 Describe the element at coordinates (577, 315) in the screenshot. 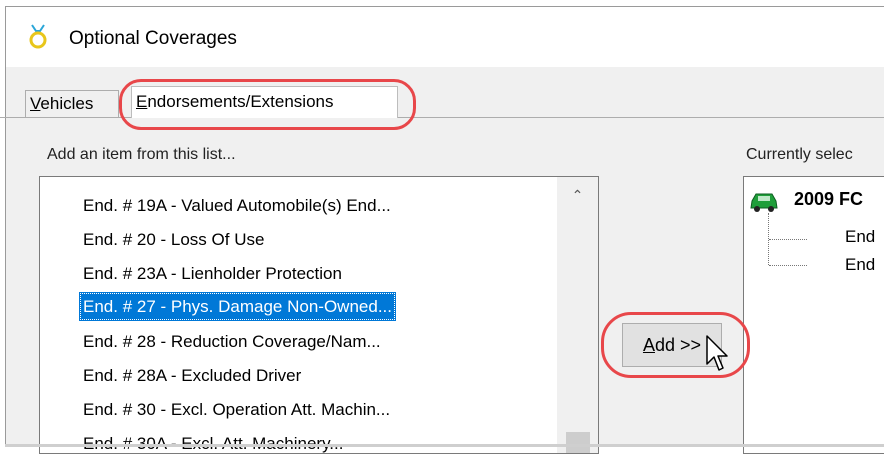

I see `list-scrollbar: ⌃` at that location.